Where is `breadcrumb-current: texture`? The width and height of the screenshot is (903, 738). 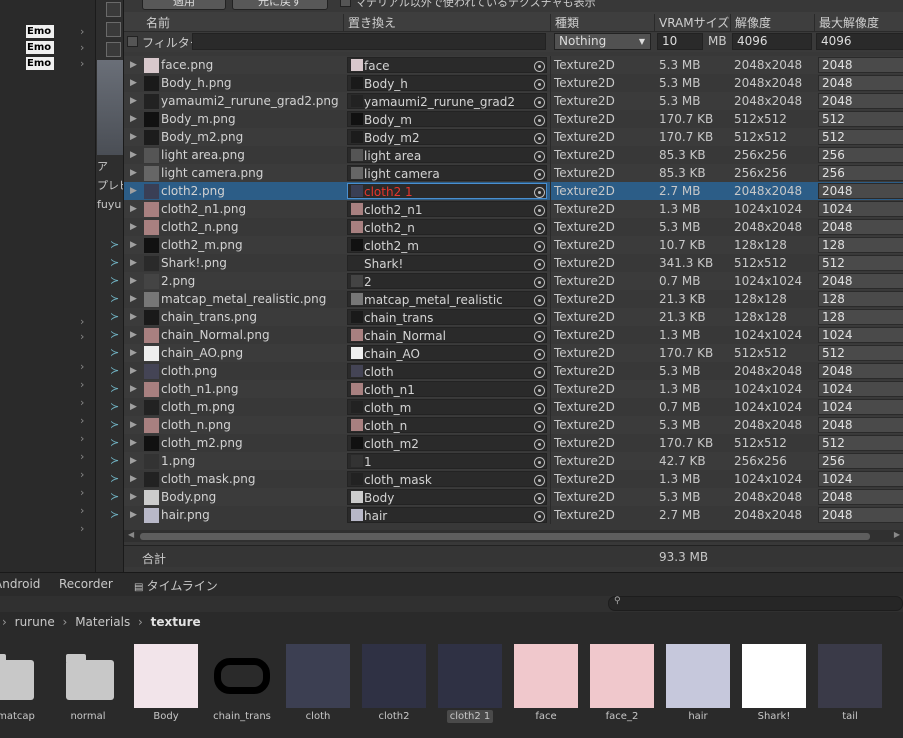 breadcrumb-current: texture is located at coordinates (176, 622).